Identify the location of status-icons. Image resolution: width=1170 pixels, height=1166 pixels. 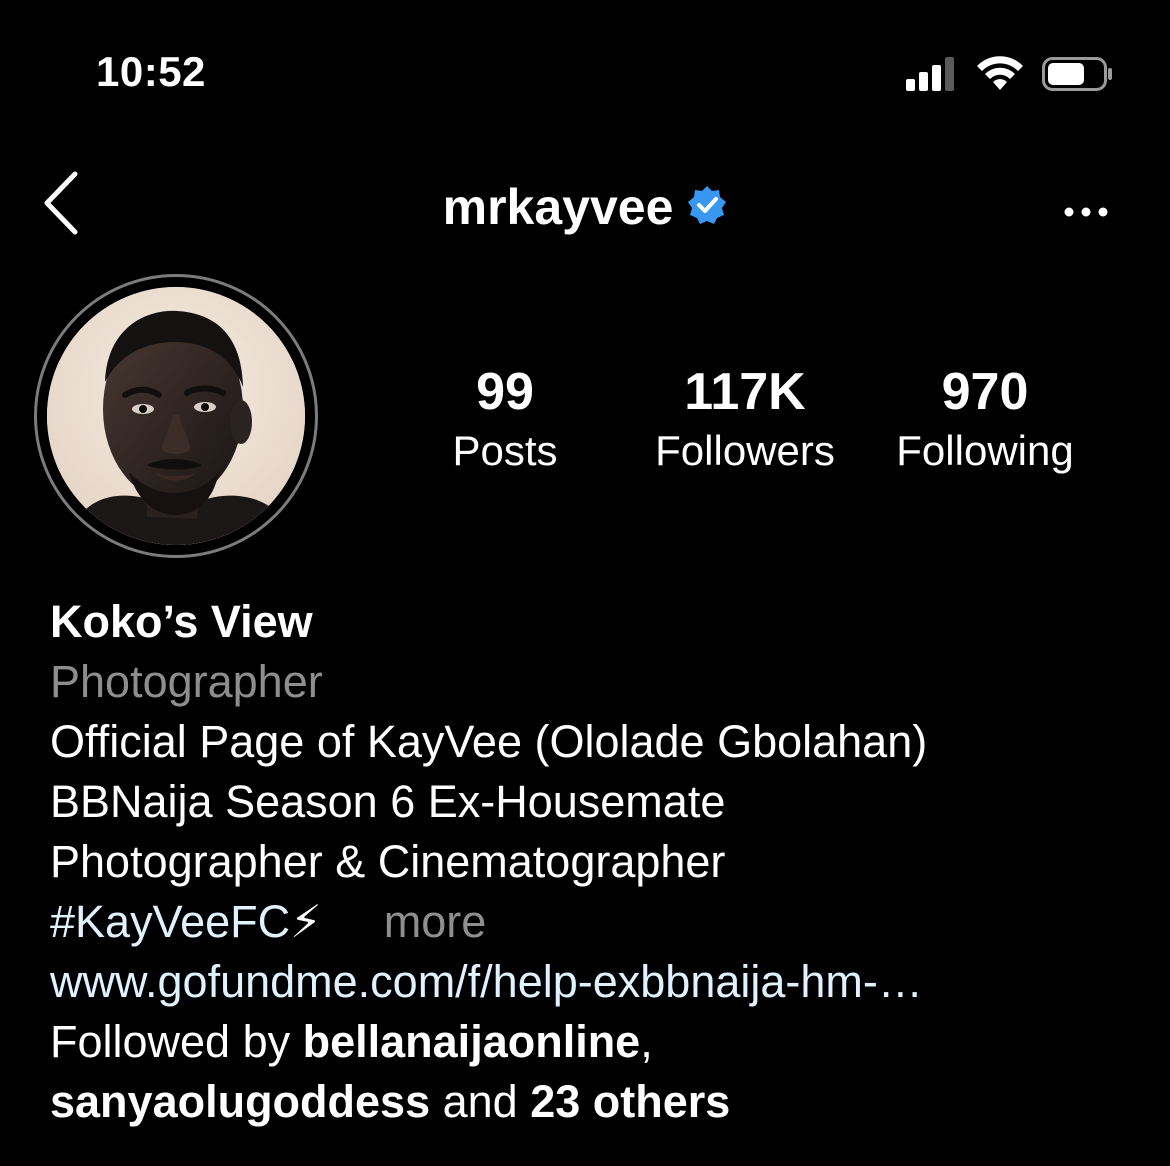
(1010, 74).